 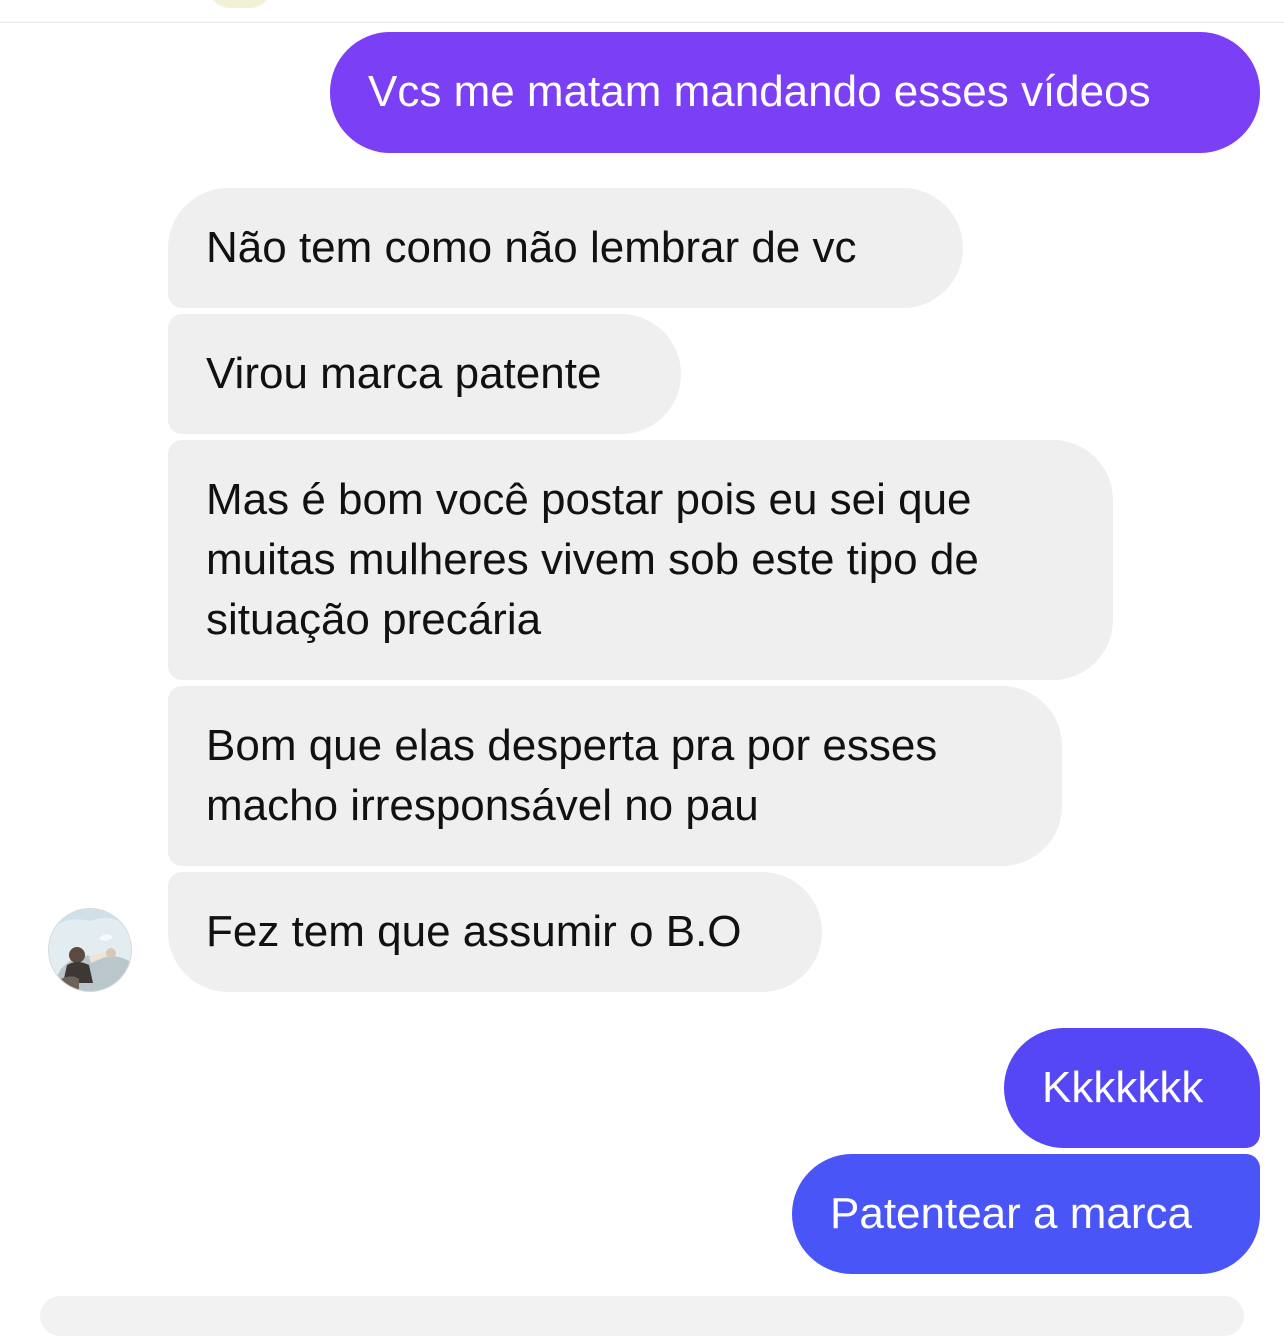 I want to click on message-incoming-5: Fez tem que assumir o B.O, so click(x=495, y=932).